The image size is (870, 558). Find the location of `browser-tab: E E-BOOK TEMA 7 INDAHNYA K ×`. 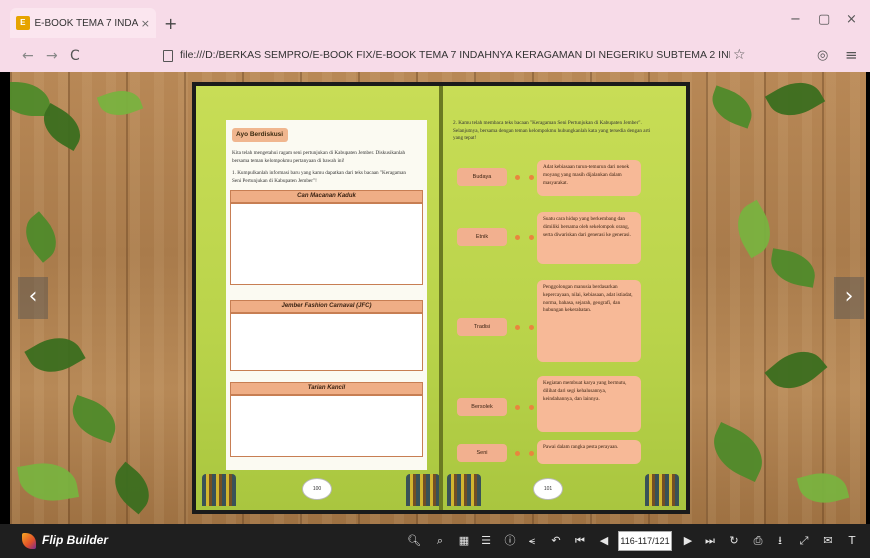

browser-tab: E E-BOOK TEMA 7 INDAHNYA K × is located at coordinates (83, 23).